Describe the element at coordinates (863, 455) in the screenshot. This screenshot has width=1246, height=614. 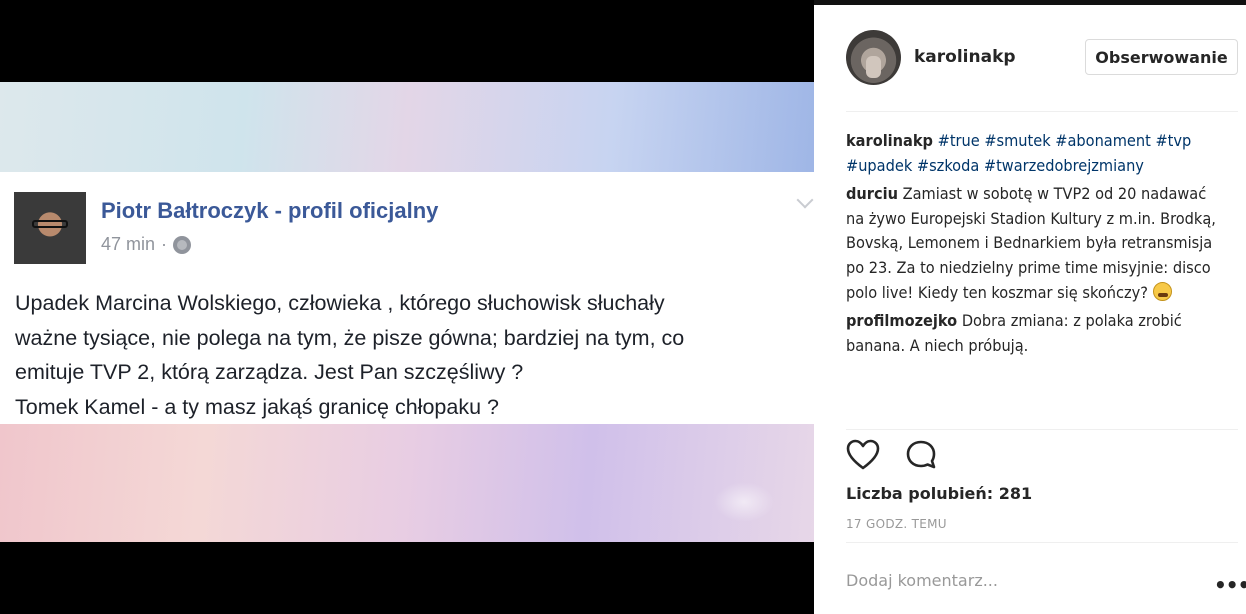
I see `heart-icon` at that location.